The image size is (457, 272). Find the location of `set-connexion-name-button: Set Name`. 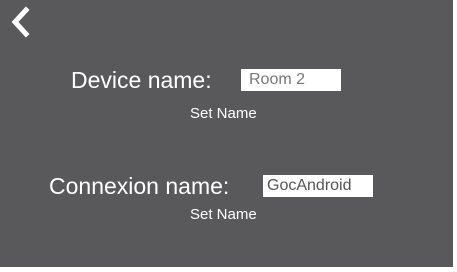

set-connexion-name-button: Set Name is located at coordinates (223, 215).